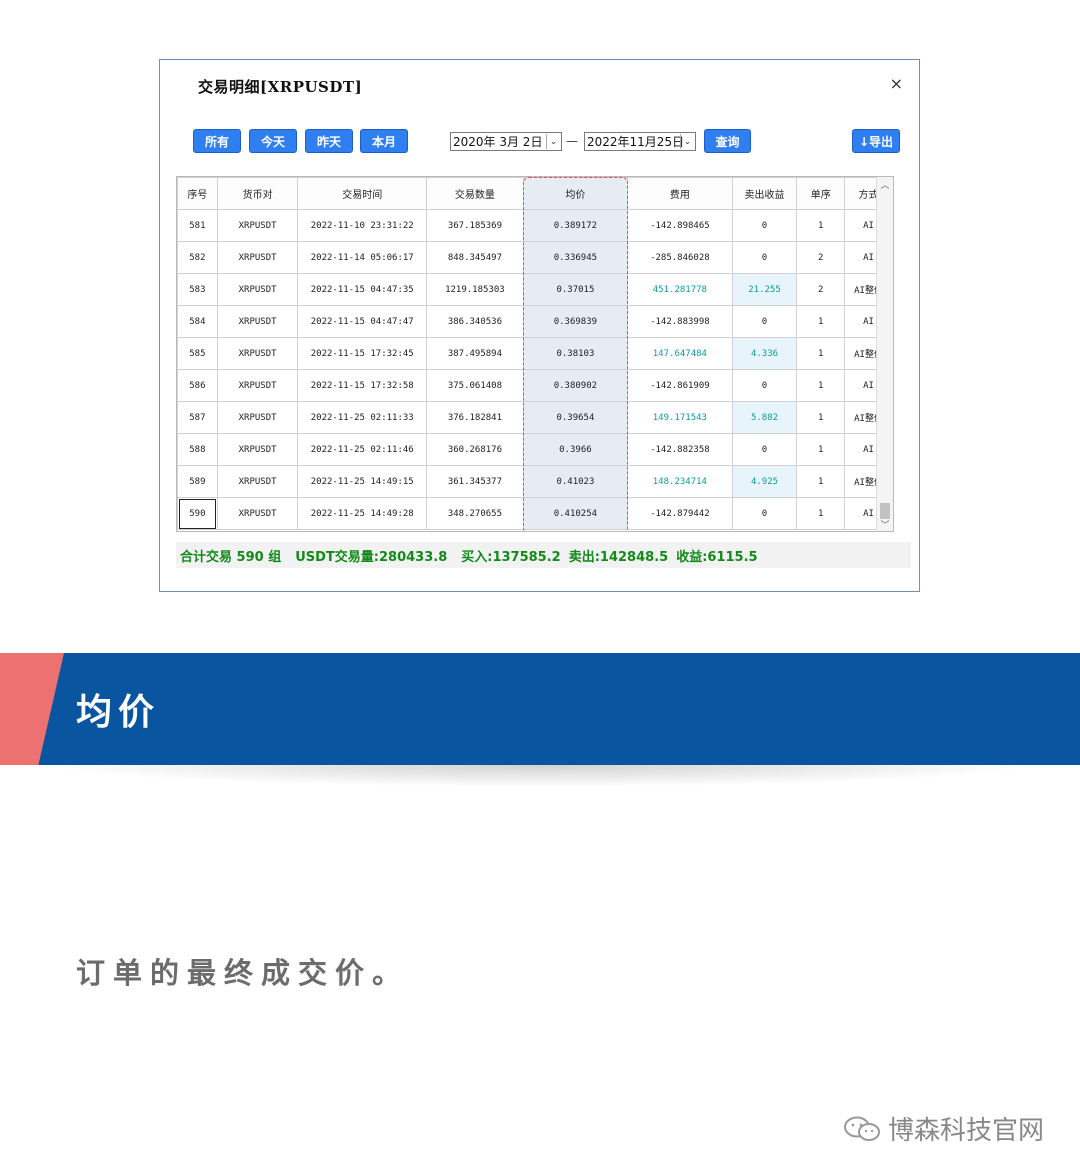 The image size is (1080, 1174). What do you see at coordinates (362, 417) in the screenshot?
I see `table-cell: 2022-11-25 02:11:33` at bounding box center [362, 417].